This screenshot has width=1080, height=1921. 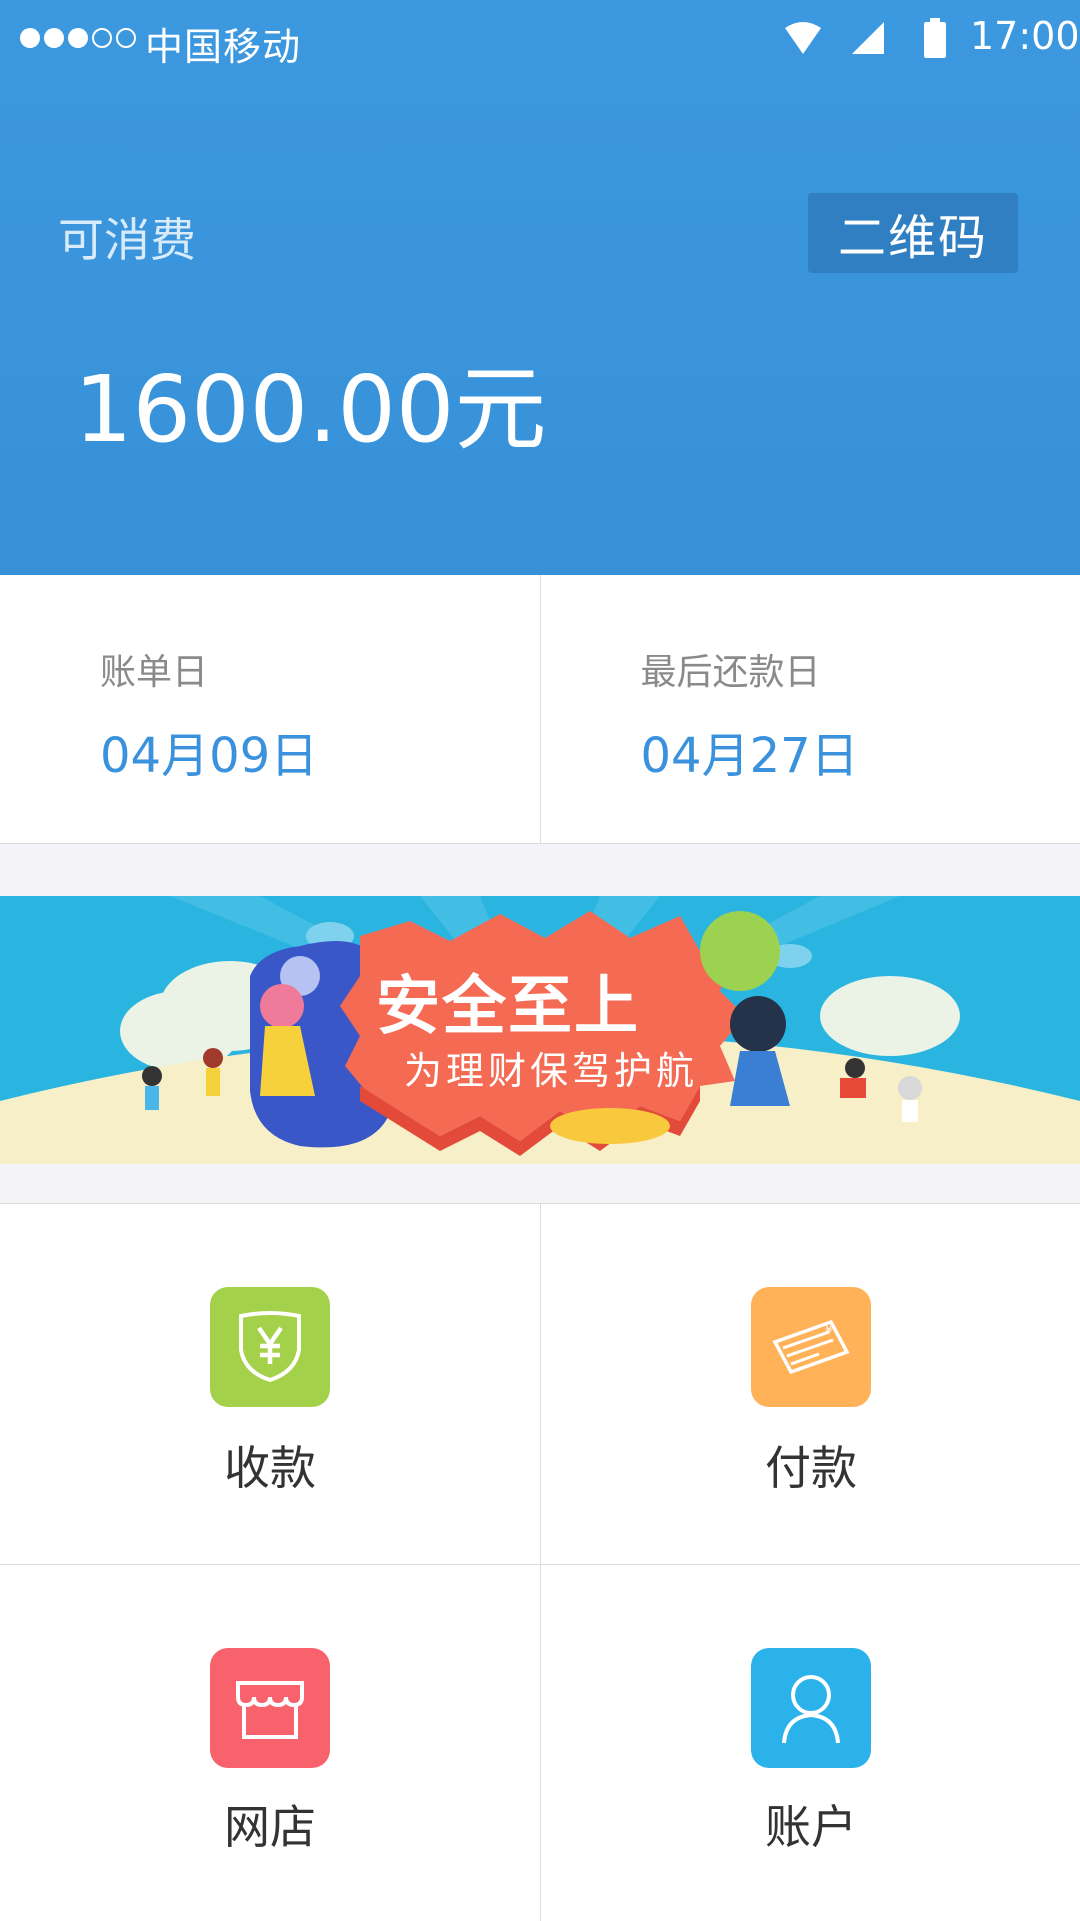 I want to click on tile-pay-label: 付款, so click(x=810, y=1465).